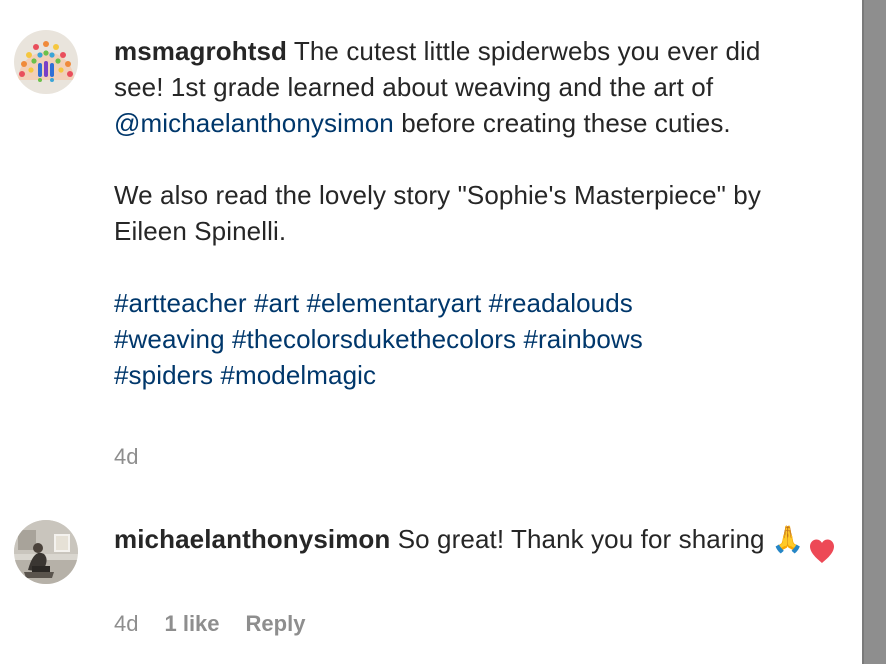  I want to click on likes-count: 1 like, so click(191, 624).